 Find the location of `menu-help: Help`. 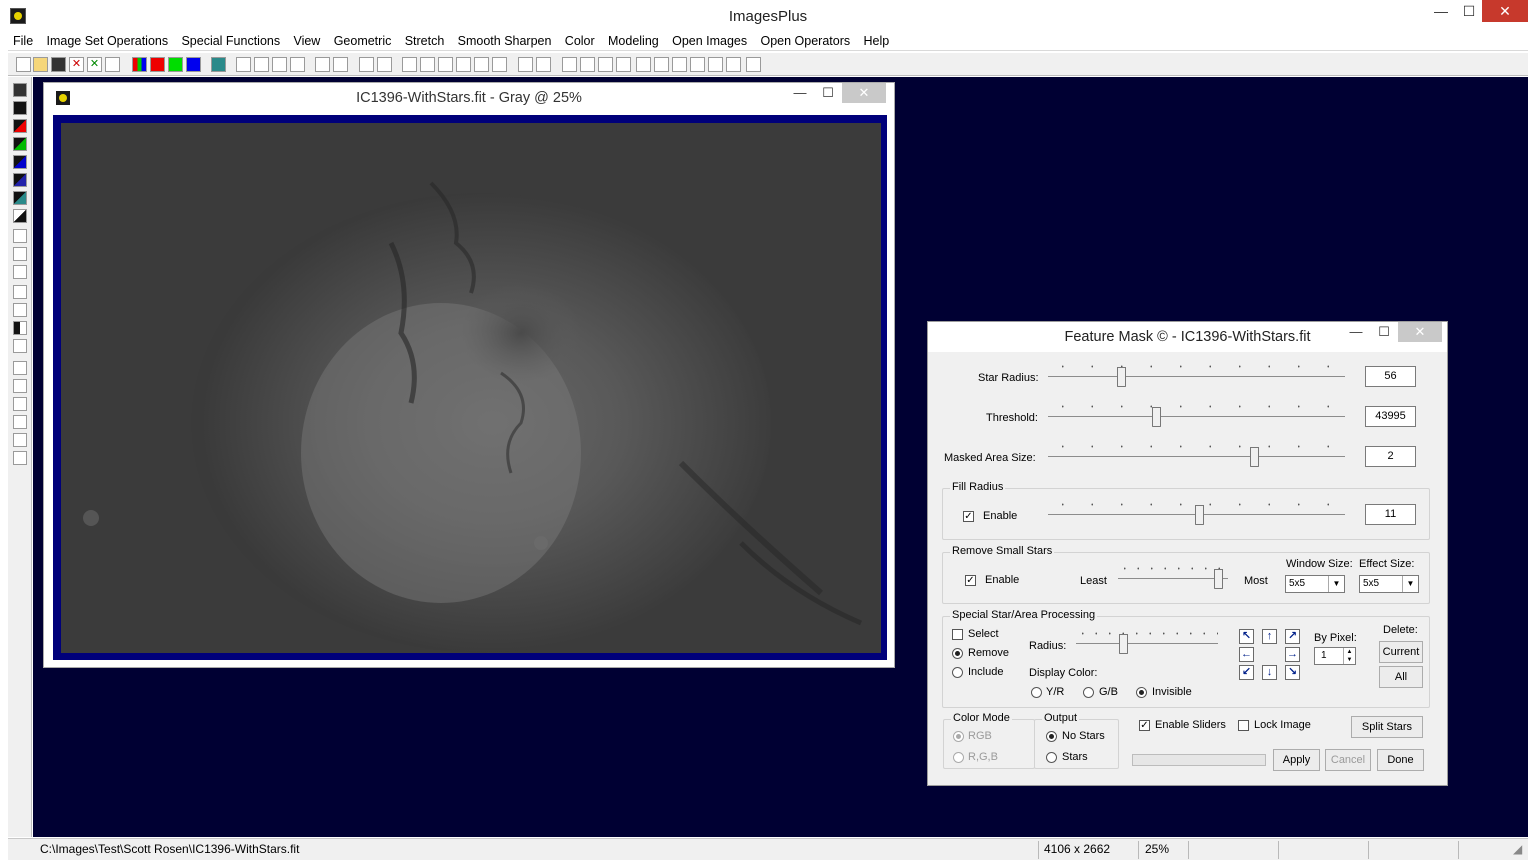

menu-help: Help is located at coordinates (876, 41).